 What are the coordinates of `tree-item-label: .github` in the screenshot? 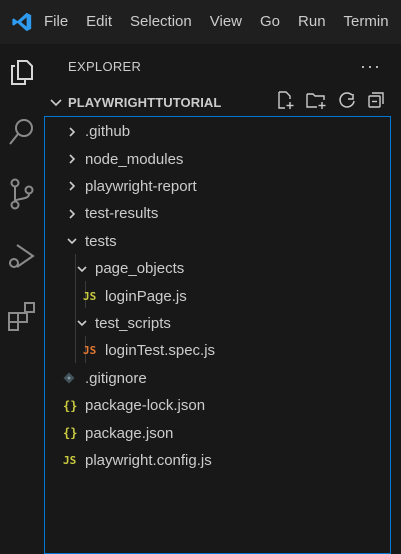 It's located at (108, 132).